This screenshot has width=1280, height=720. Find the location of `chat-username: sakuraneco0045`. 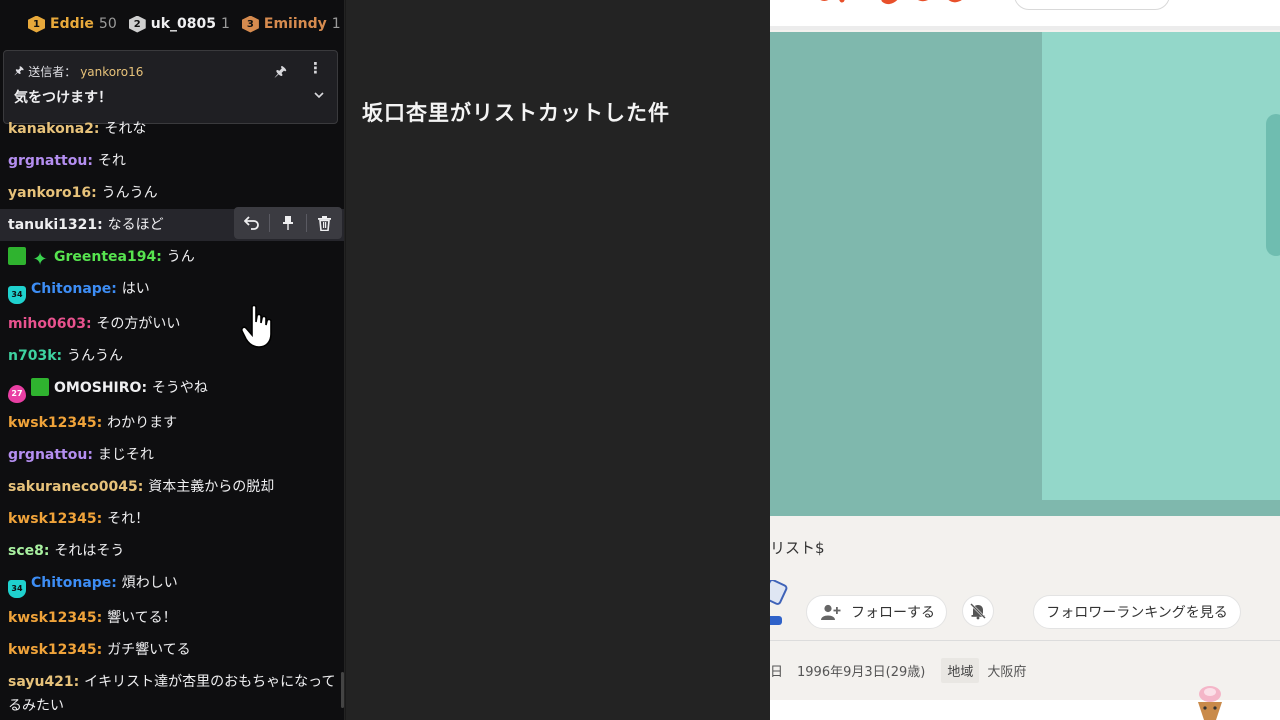

chat-username: sakuraneco0045 is located at coordinates (73, 487).